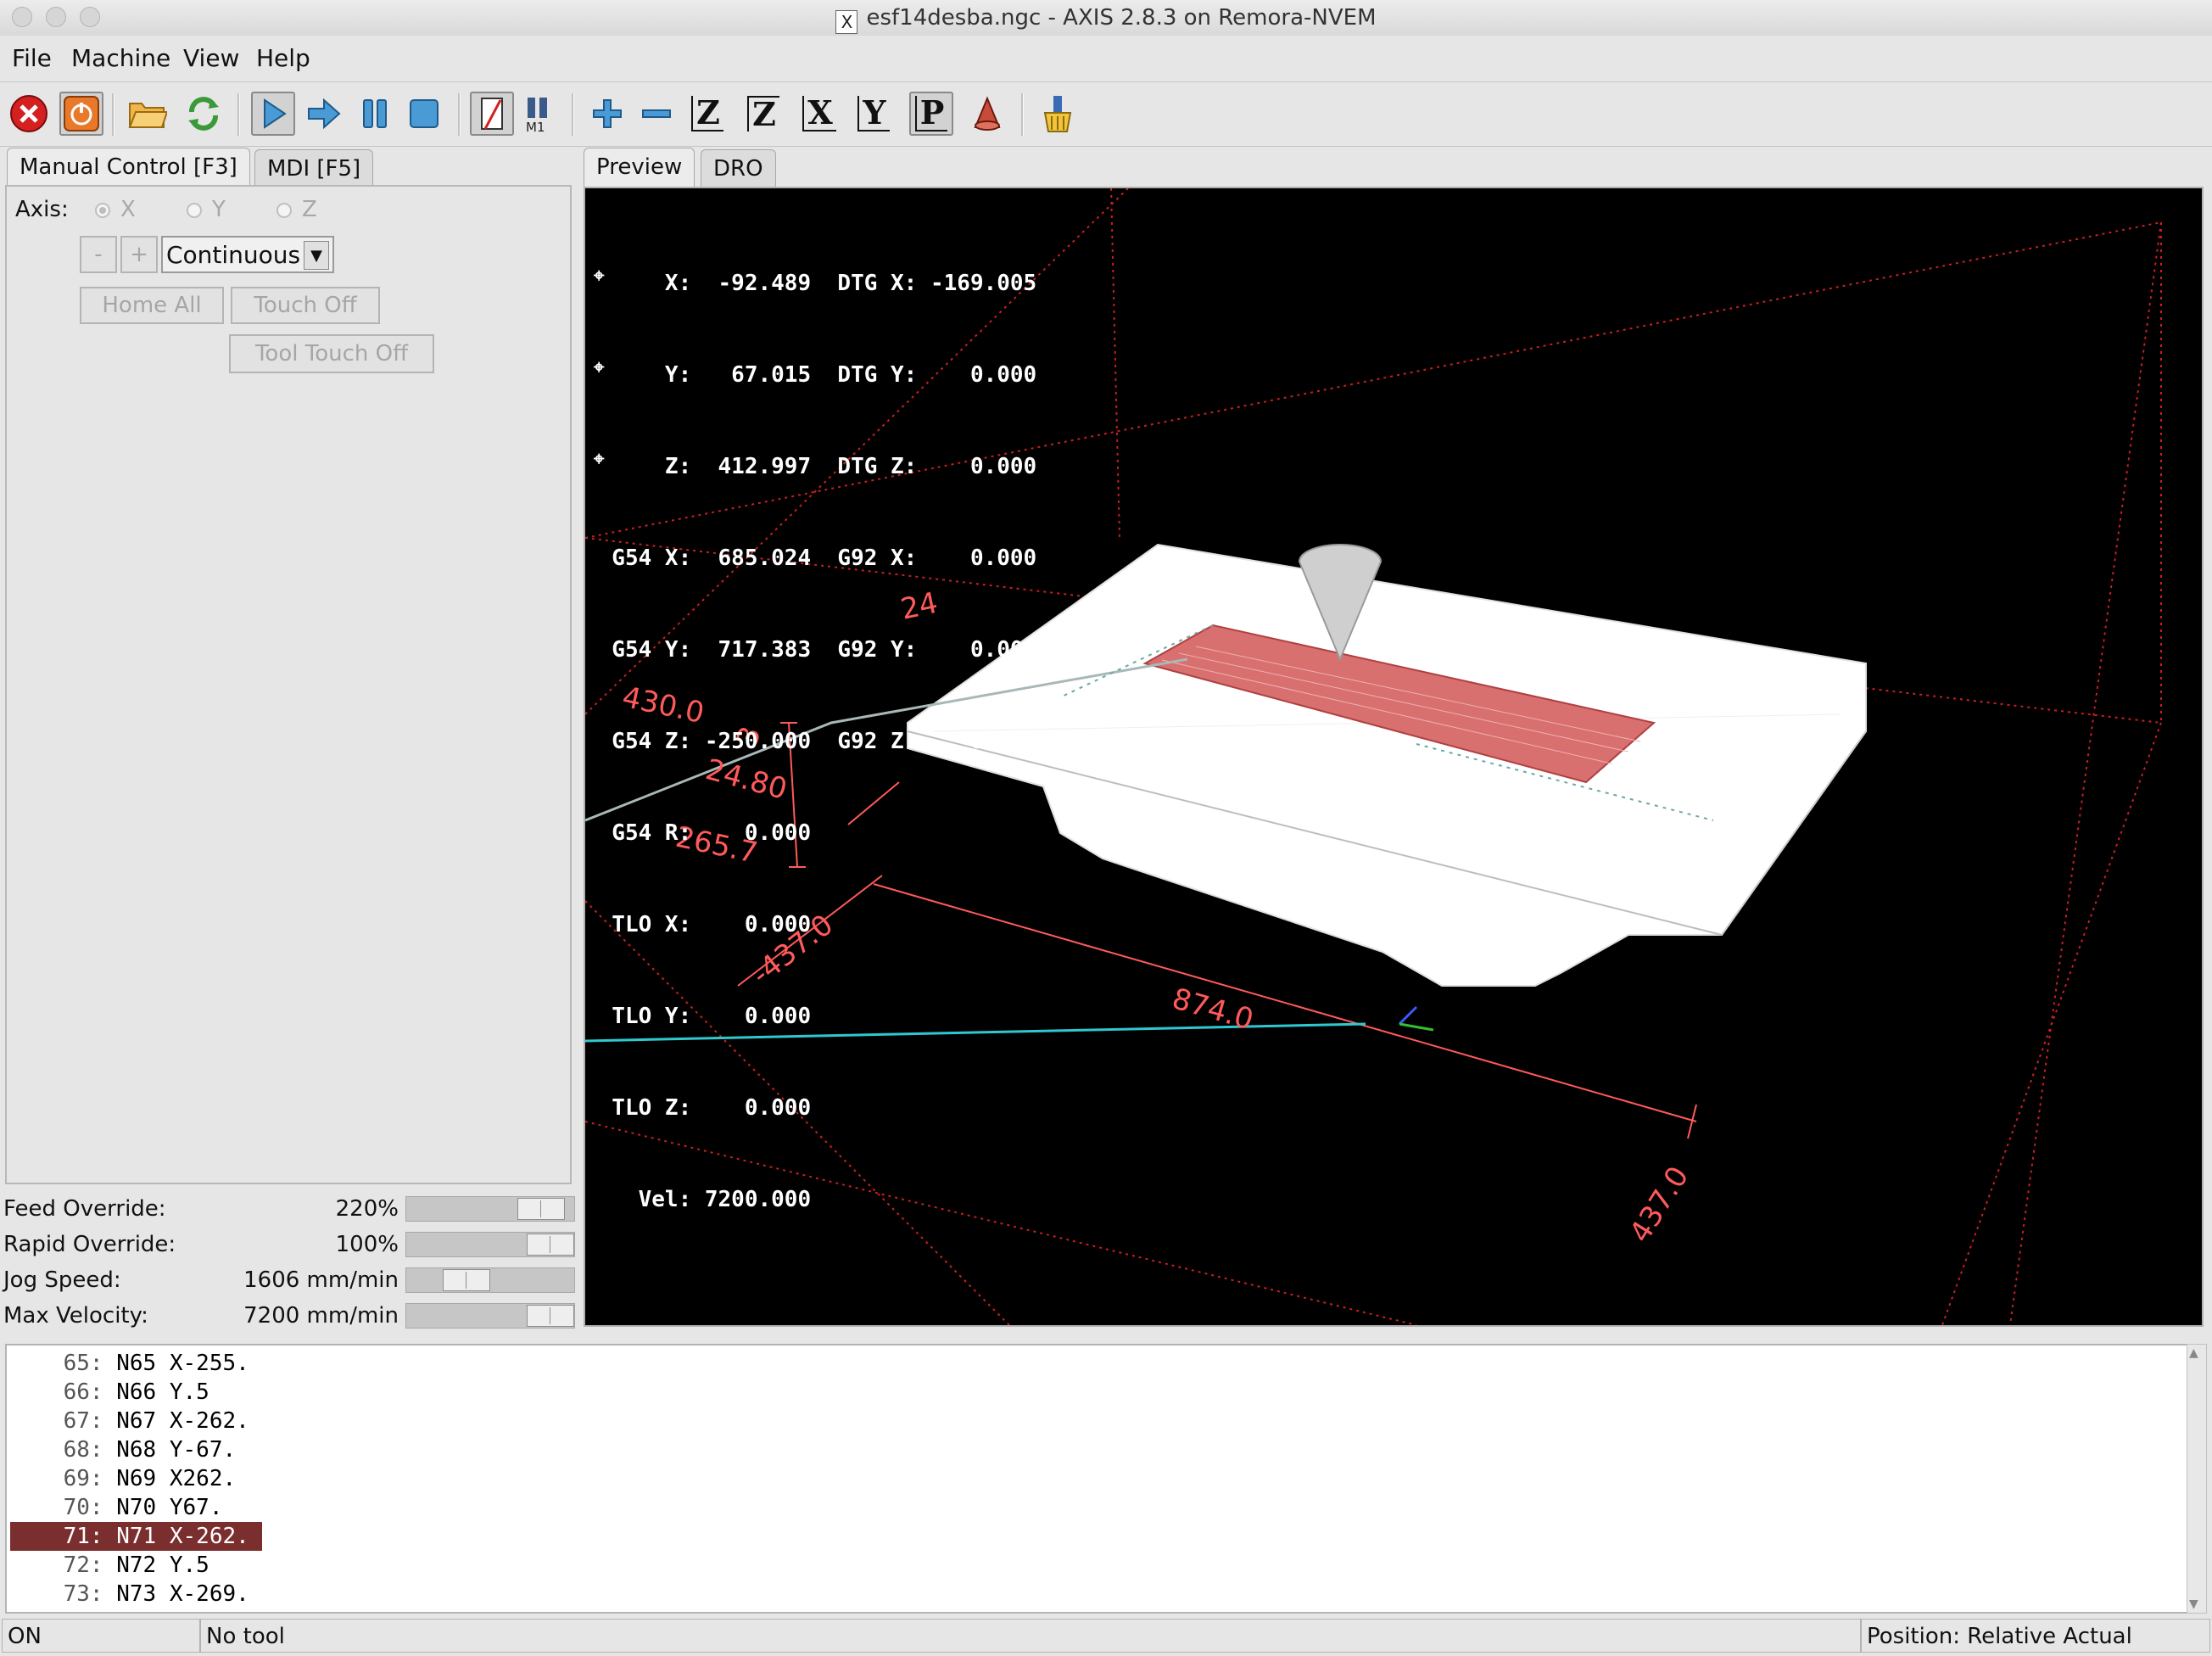  I want to click on machine-power-button, so click(81, 114).